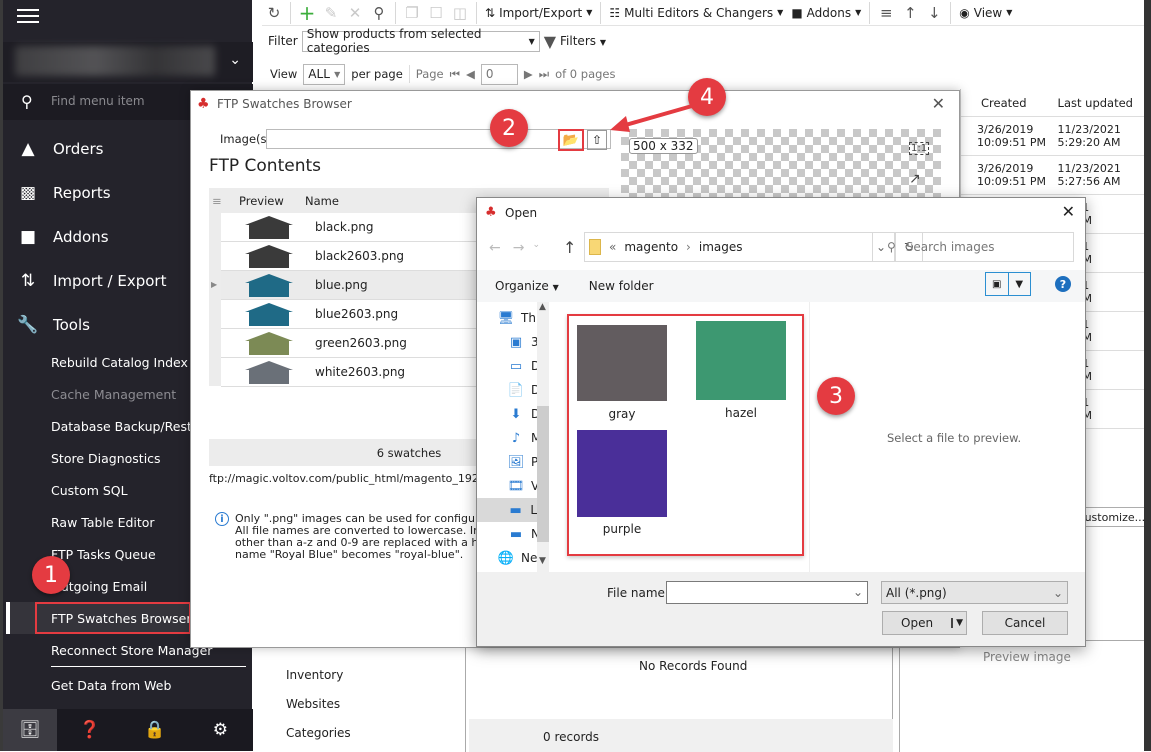 This screenshot has height=752, width=1151. Describe the element at coordinates (30, 730) in the screenshot. I see `store-icon: 🗄` at that location.